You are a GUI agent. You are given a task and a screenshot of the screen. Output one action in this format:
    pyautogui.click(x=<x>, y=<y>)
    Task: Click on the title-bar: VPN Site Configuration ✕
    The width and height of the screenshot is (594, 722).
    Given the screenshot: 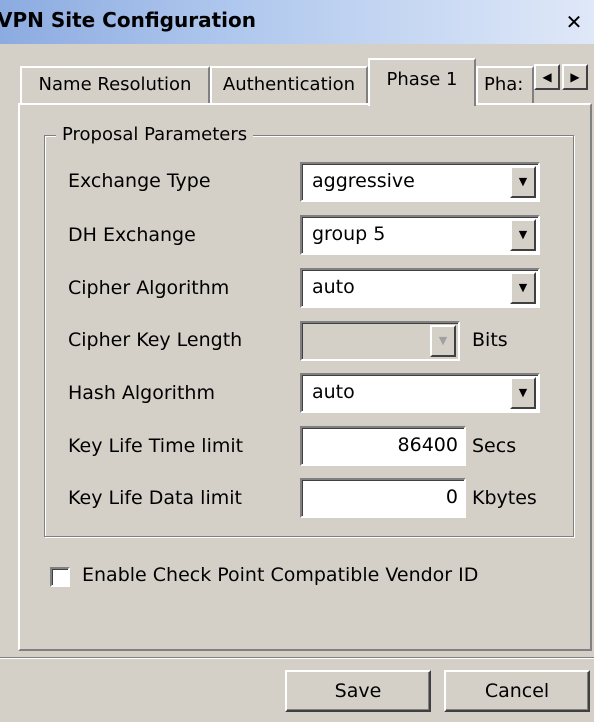 What is the action you would take?
    pyautogui.click(x=297, y=22)
    